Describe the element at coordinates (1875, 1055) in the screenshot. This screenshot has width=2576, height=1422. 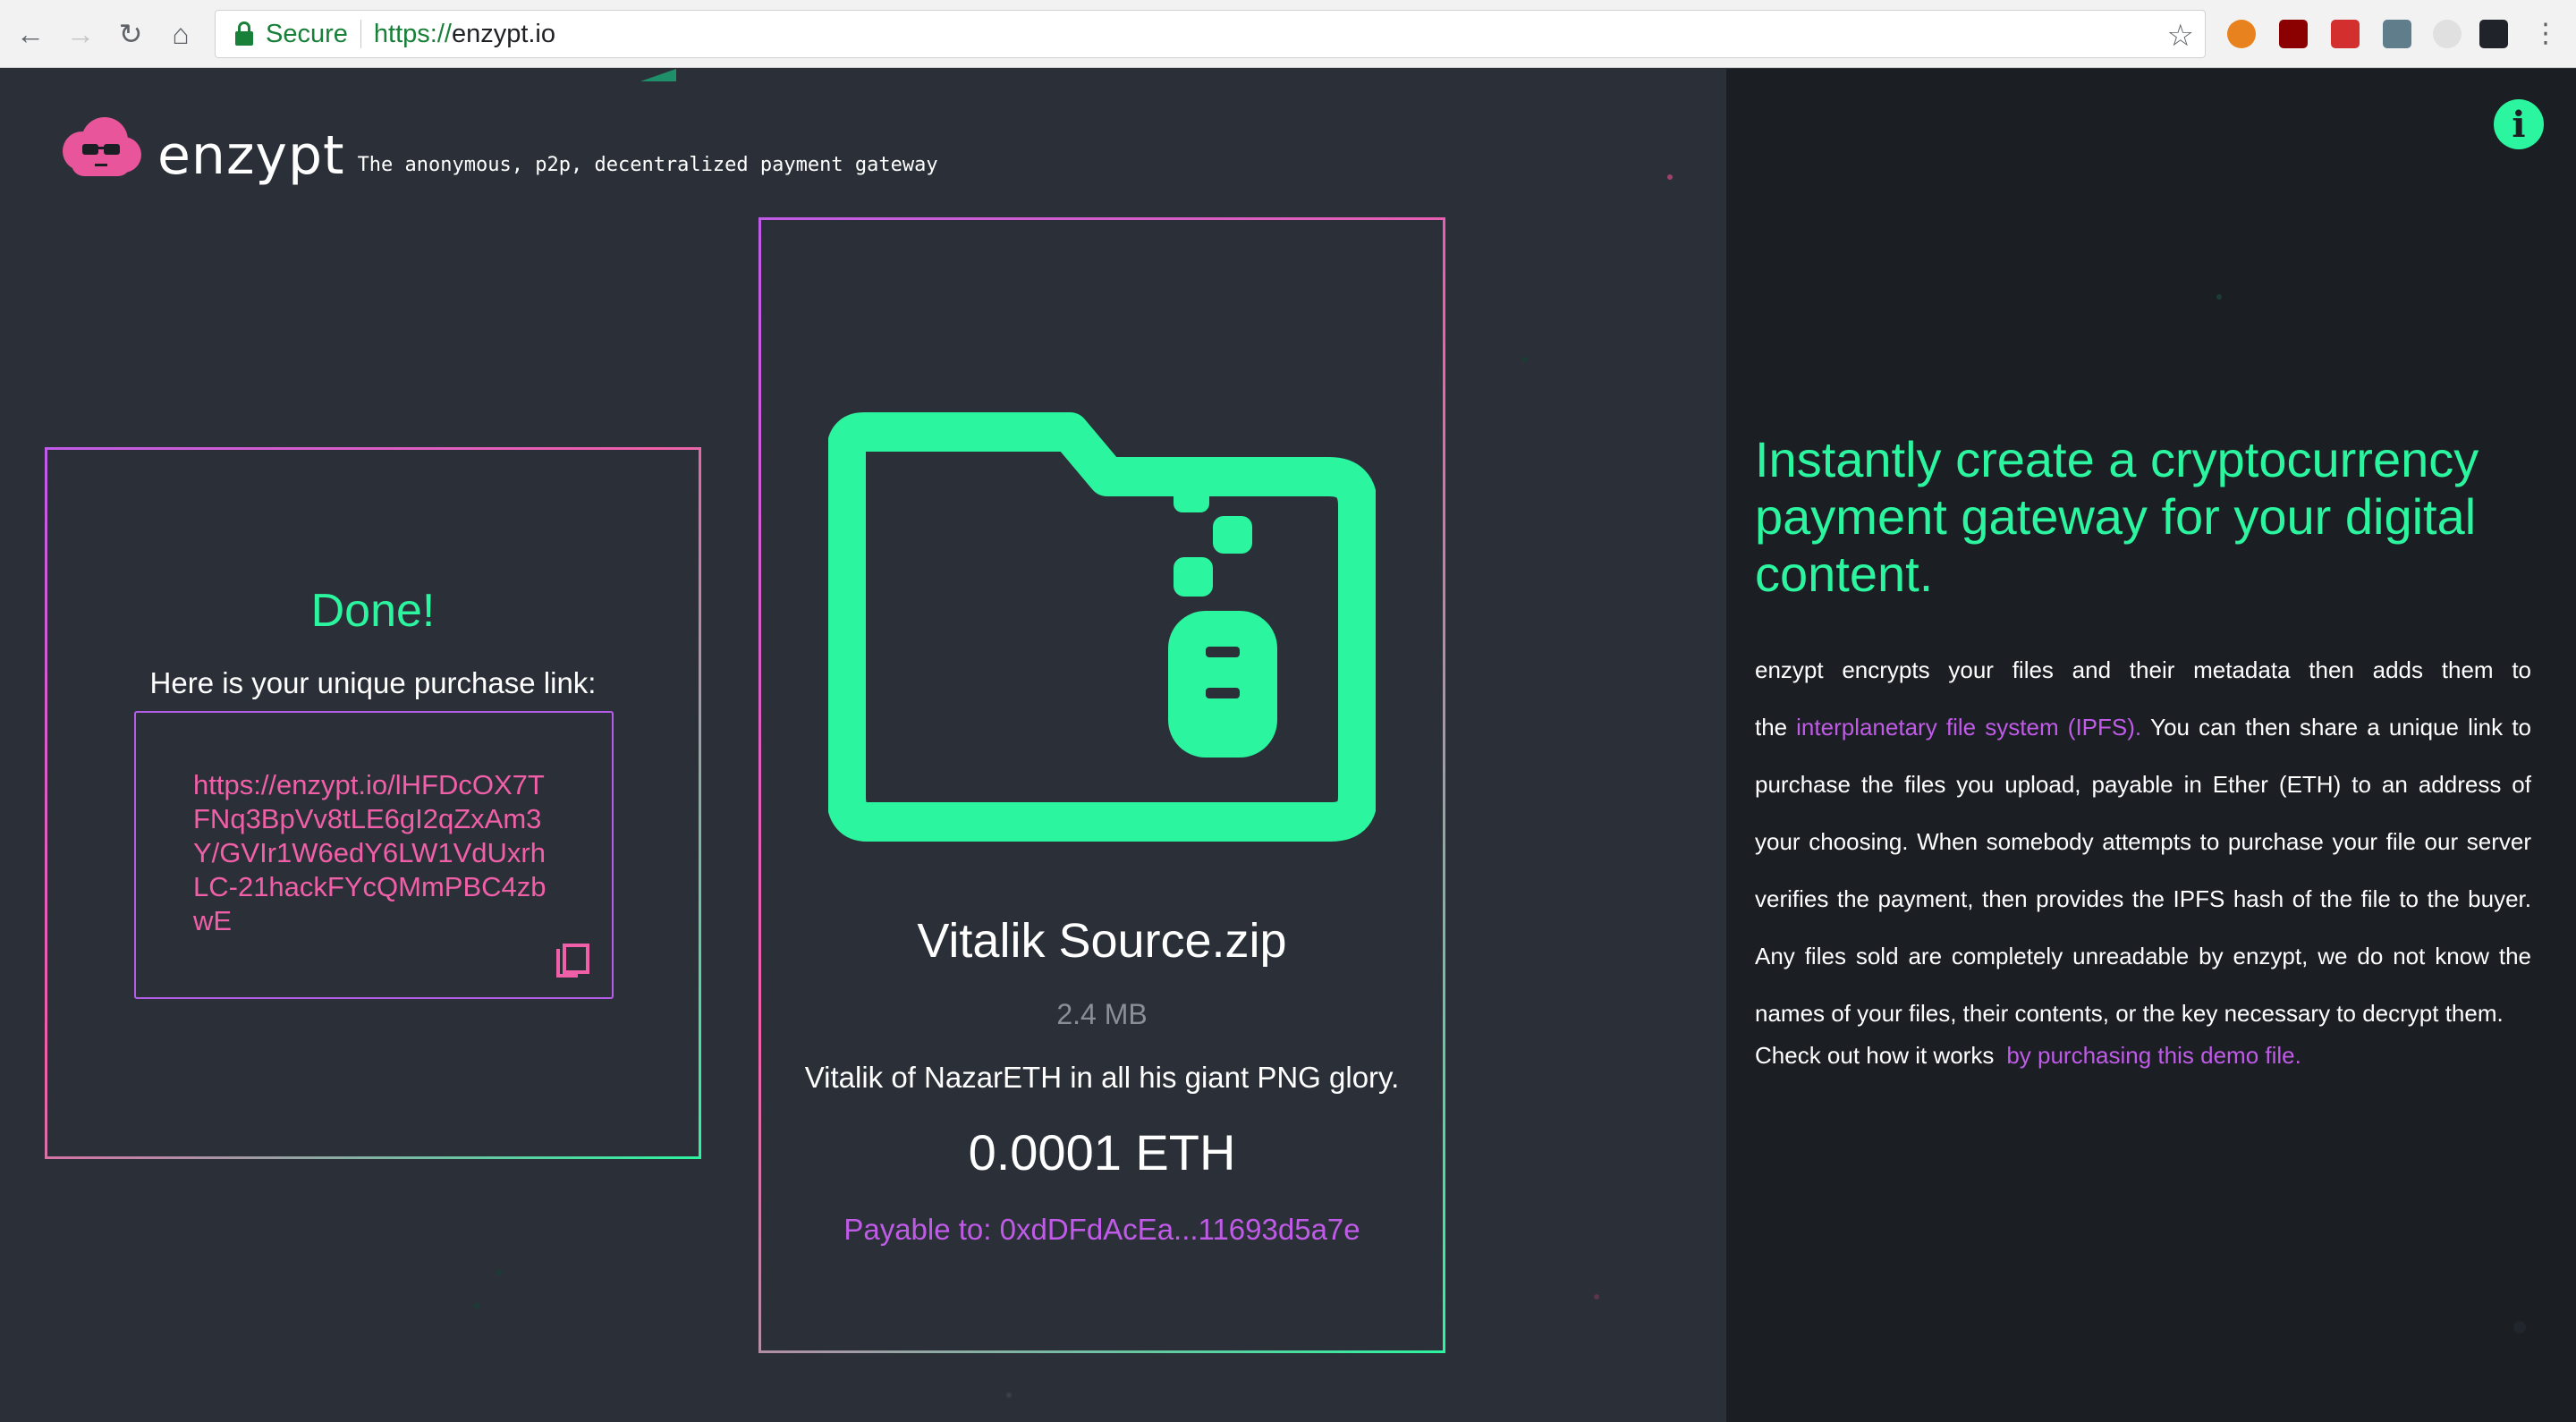
I see `howto-text: Check out how it works` at that location.